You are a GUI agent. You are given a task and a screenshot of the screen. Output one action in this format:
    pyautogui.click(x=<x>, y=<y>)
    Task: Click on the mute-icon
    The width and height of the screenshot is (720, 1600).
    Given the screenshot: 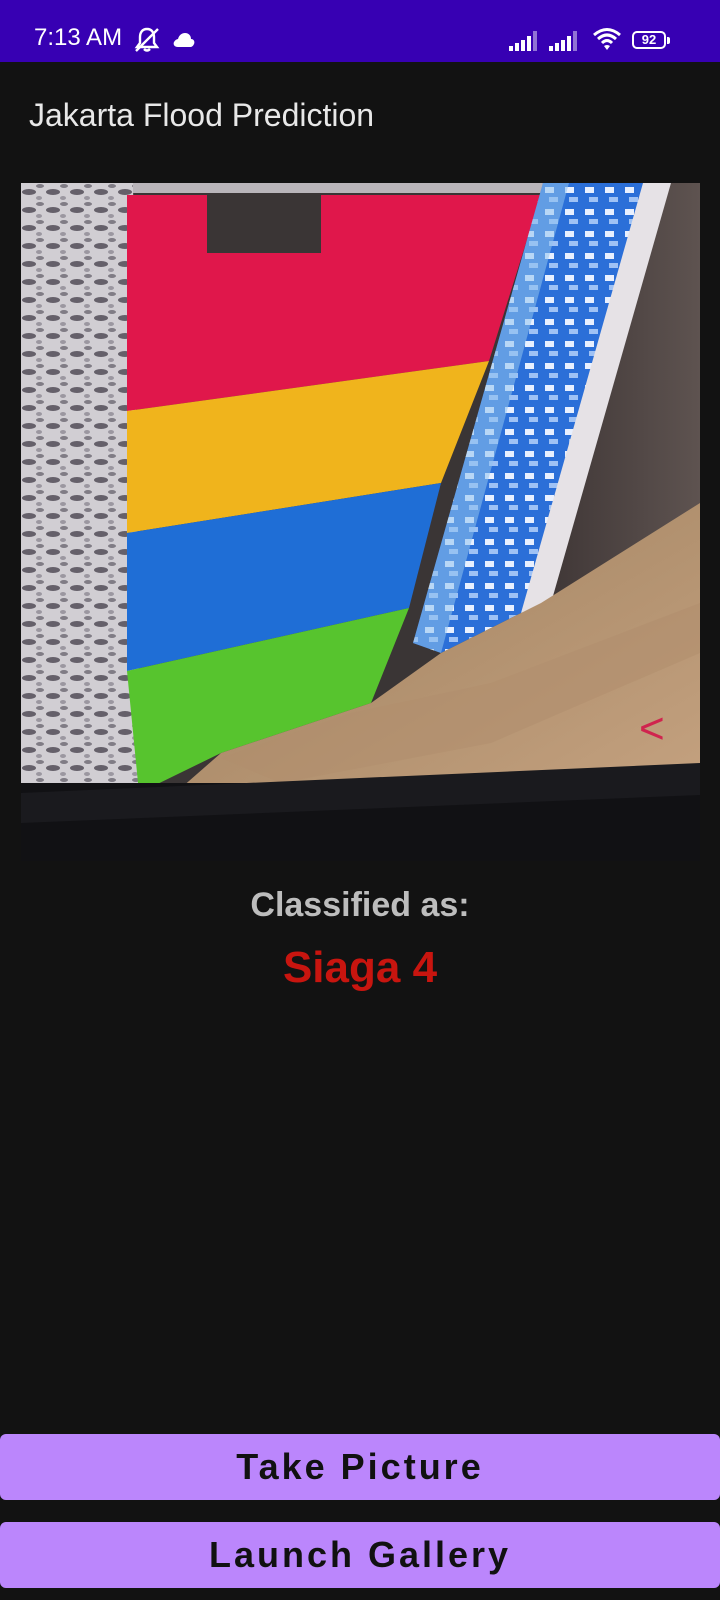 What is the action you would take?
    pyautogui.click(x=147, y=39)
    